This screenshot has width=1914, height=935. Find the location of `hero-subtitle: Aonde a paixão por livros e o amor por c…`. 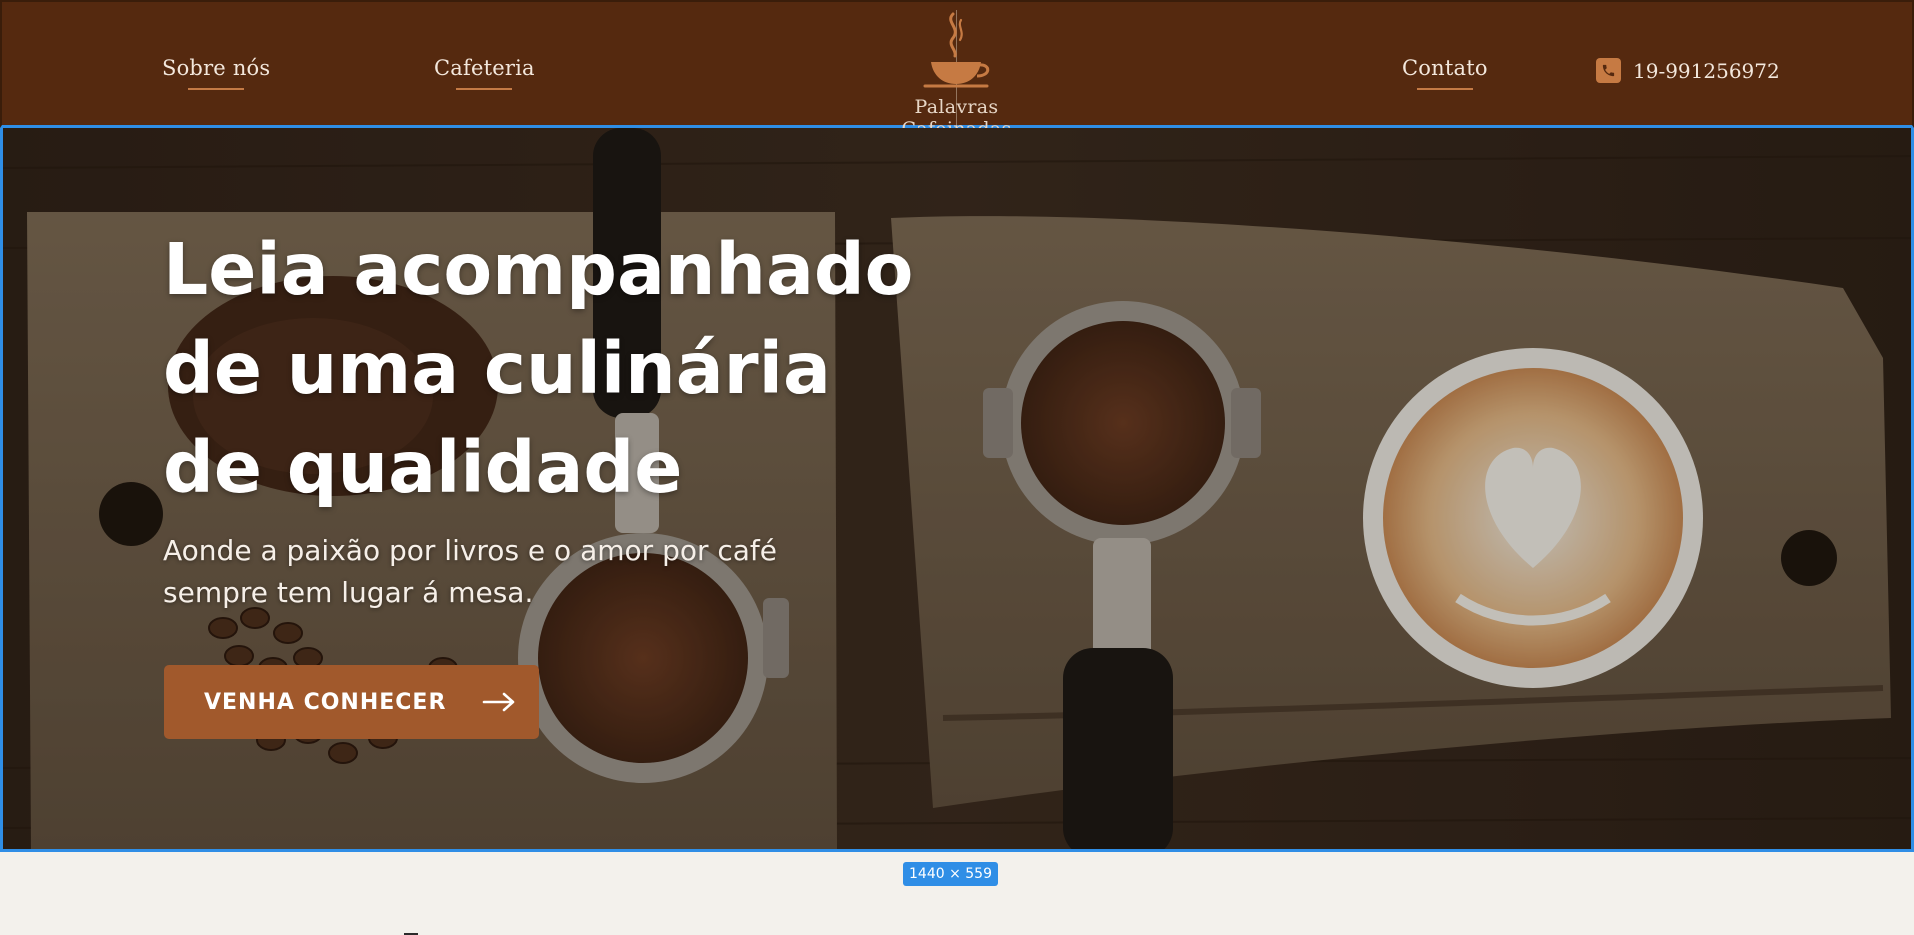

hero-subtitle: Aonde a paixão por livros e o amor por c… is located at coordinates (470, 571).